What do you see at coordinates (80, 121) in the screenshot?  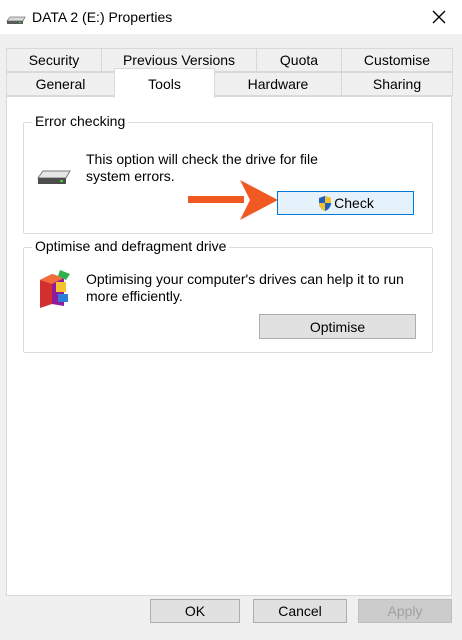 I see `error-checking-title: Error checking` at bounding box center [80, 121].